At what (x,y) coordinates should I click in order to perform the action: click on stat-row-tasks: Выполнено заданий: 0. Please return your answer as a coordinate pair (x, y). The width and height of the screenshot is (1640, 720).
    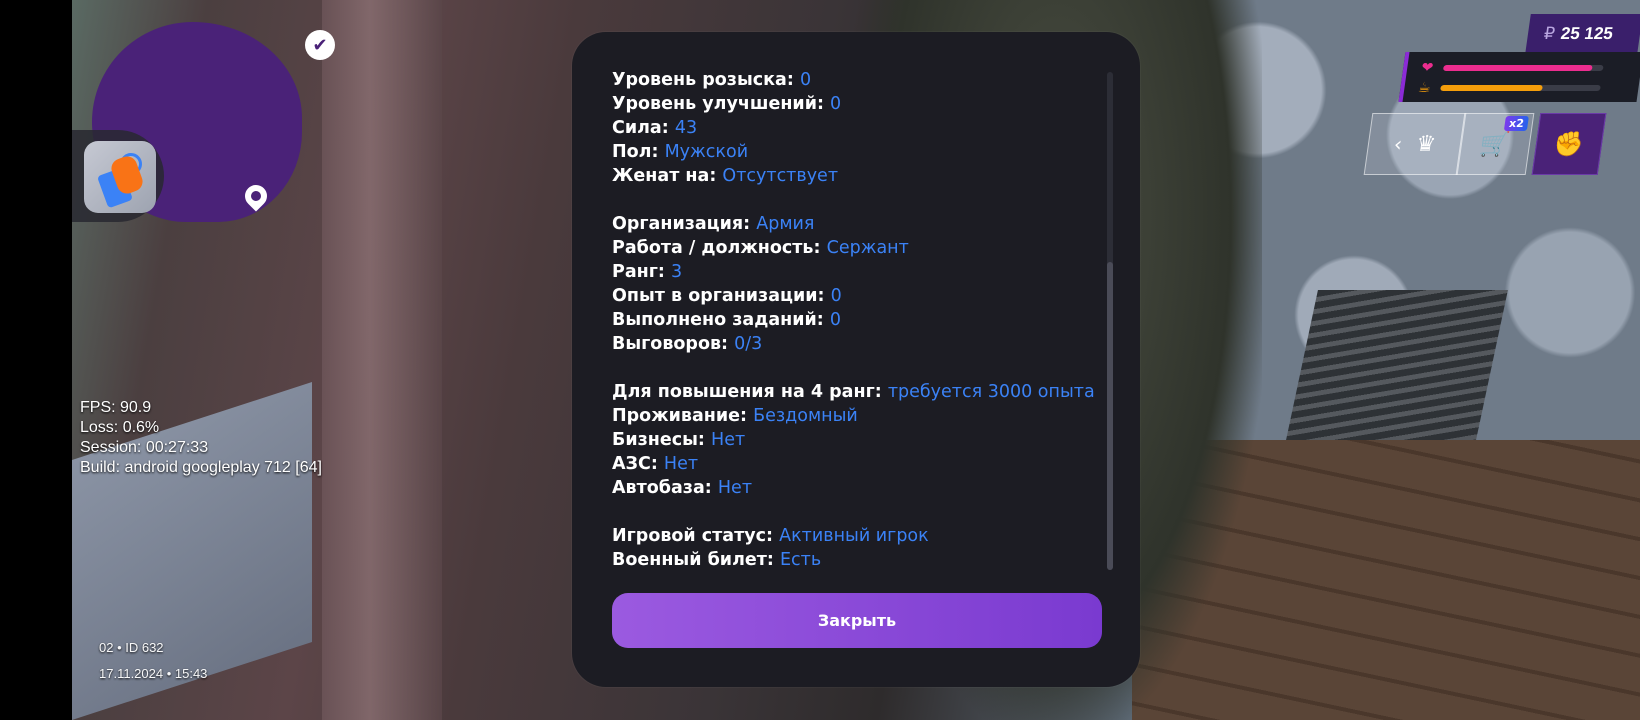
    Looking at the image, I should click on (857, 320).